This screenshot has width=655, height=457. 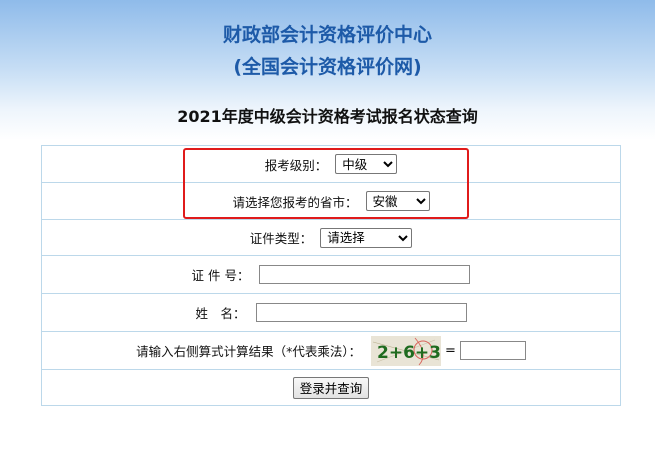 I want to click on idtype-row: 证件类型： 请选择, so click(x=331, y=237).